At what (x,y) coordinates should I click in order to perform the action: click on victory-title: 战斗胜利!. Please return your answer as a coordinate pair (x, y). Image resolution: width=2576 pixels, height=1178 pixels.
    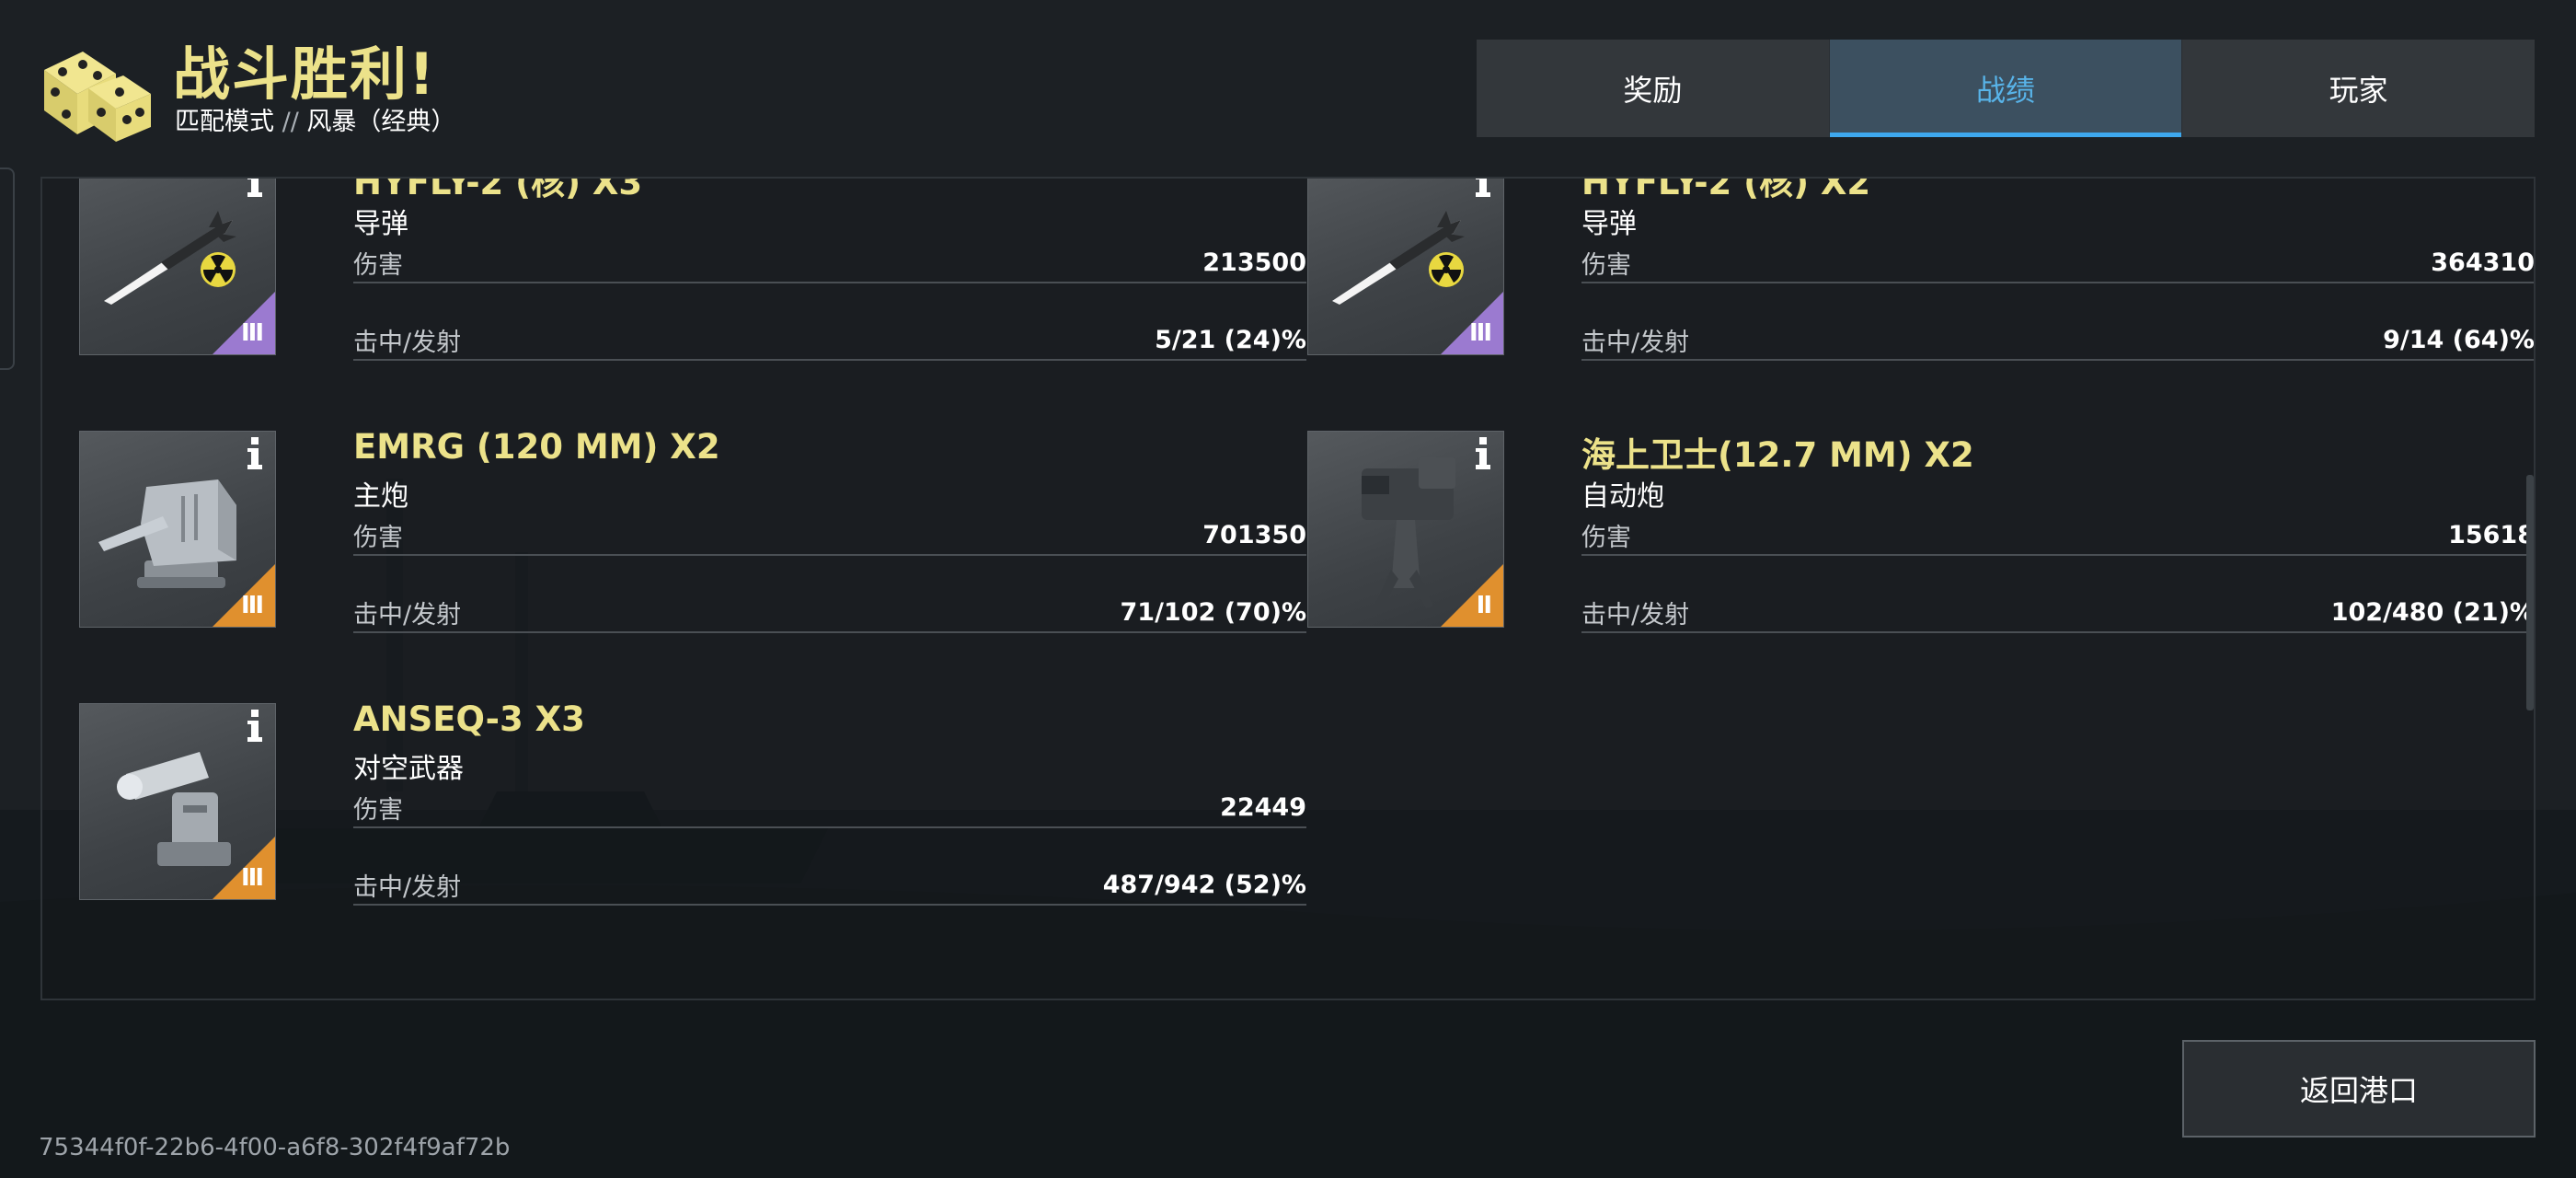
    Looking at the image, I should click on (305, 74).